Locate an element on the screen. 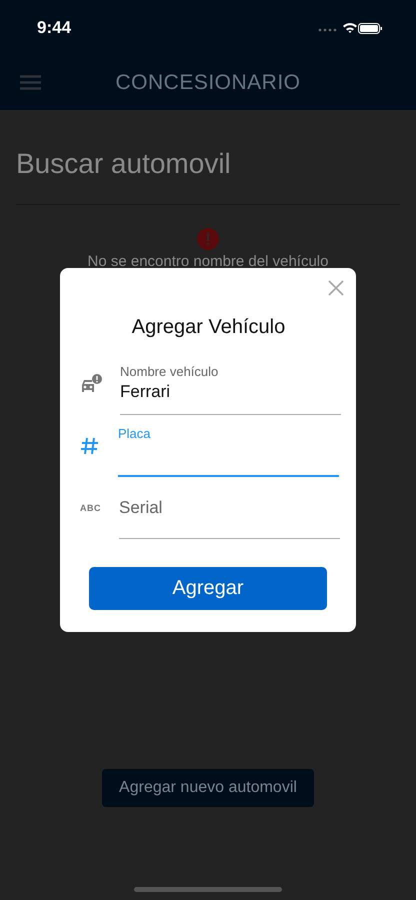 This screenshot has width=416, height=900. input-field: Serial is located at coordinates (229, 508).